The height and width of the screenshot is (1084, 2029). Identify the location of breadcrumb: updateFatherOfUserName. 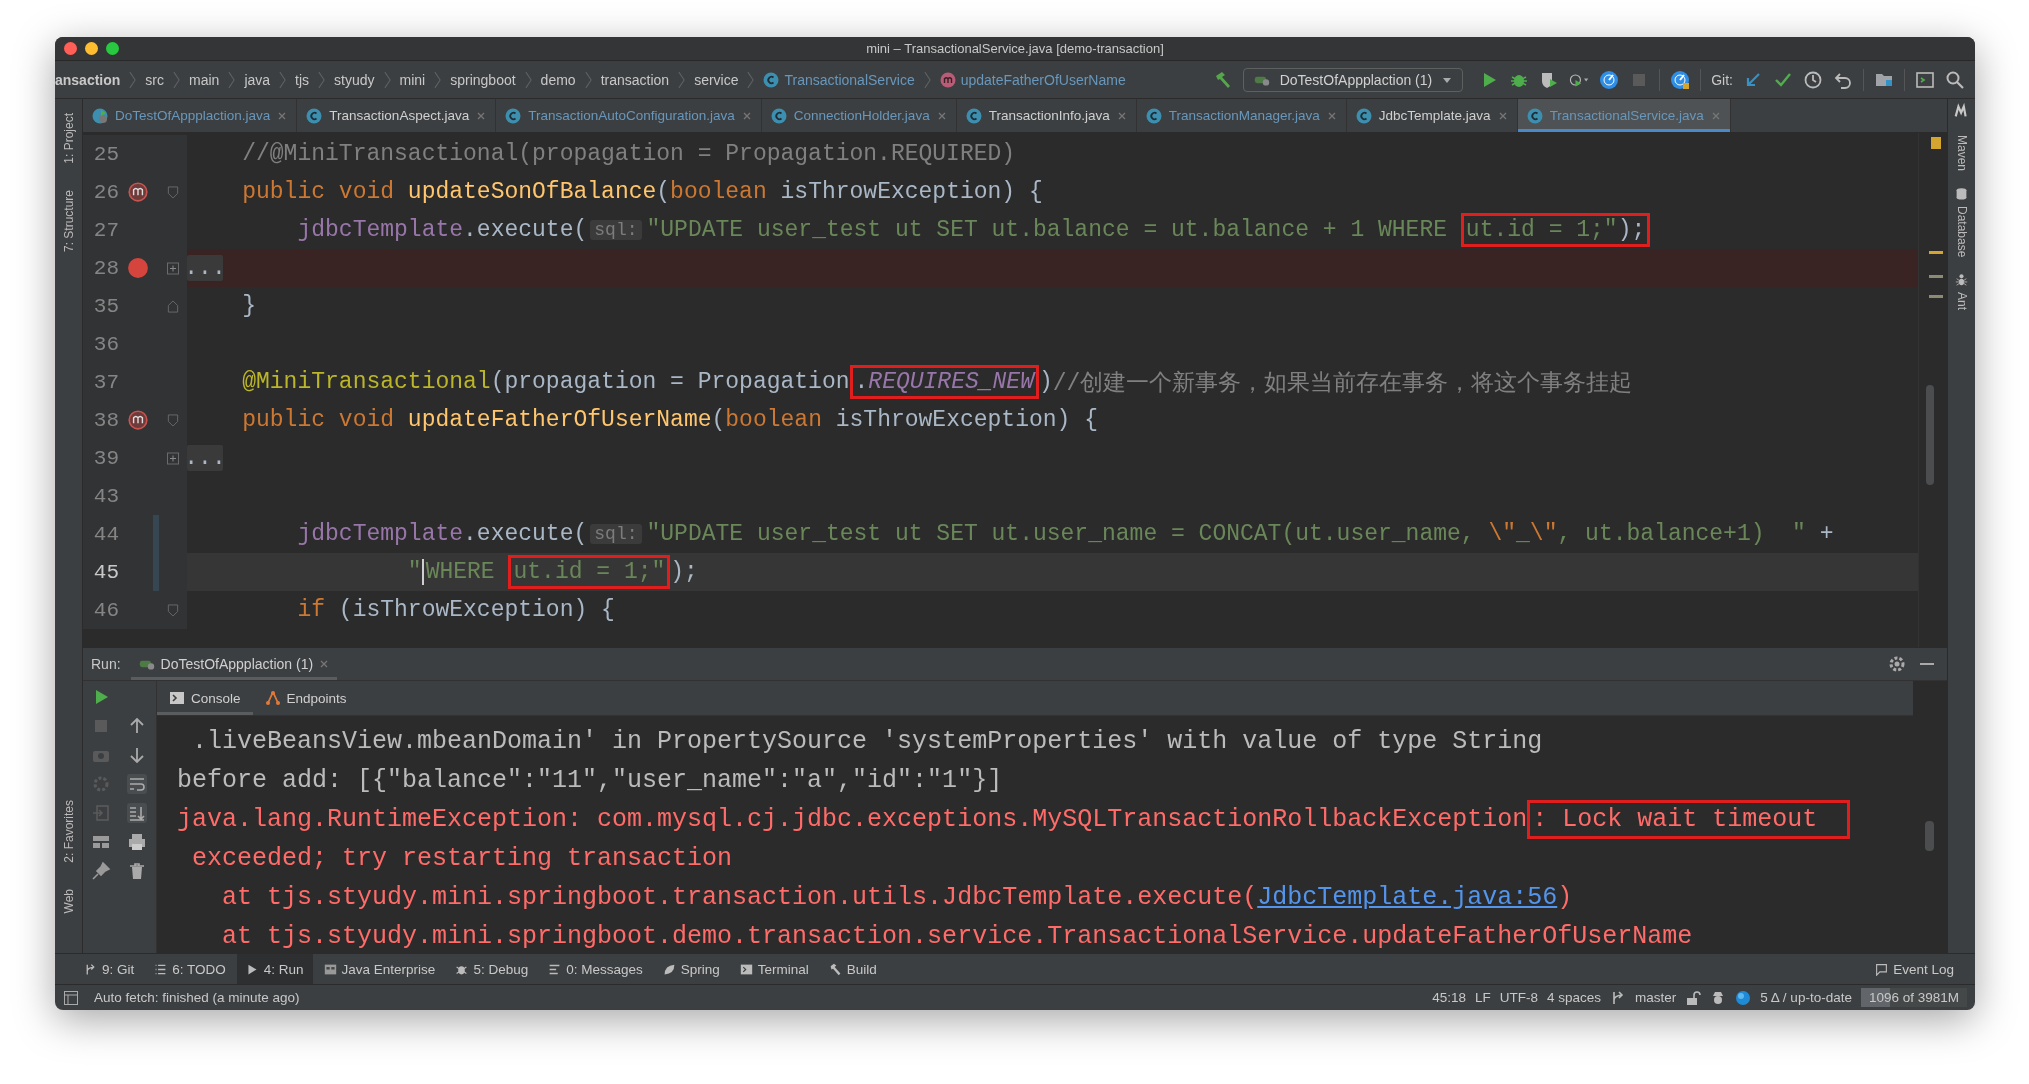
(1043, 79).